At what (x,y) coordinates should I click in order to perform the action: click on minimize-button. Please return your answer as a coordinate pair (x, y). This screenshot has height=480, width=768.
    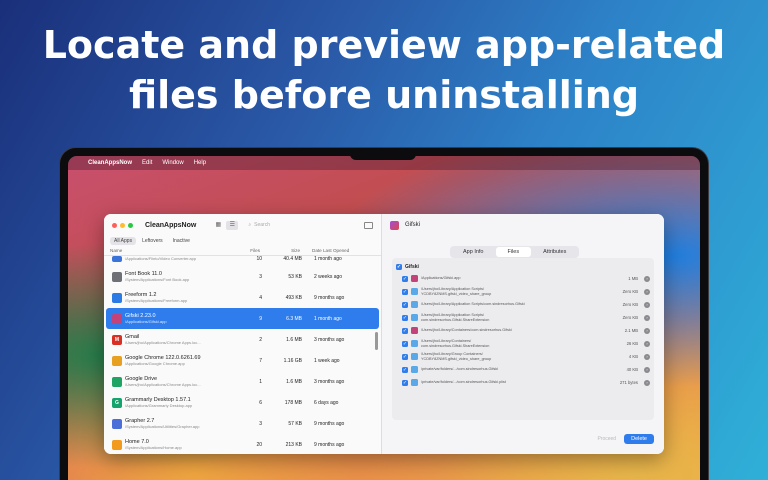
    Looking at the image, I should click on (122, 225).